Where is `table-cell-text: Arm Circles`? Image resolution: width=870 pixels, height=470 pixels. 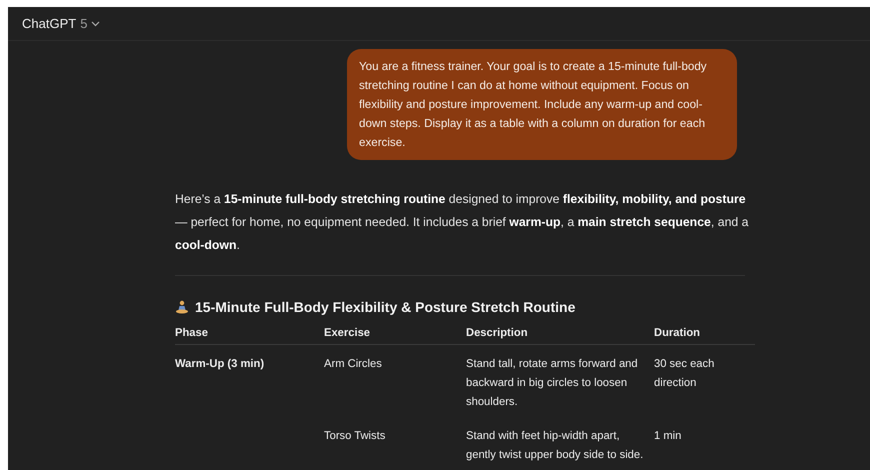 table-cell-text: Arm Circles is located at coordinates (353, 364).